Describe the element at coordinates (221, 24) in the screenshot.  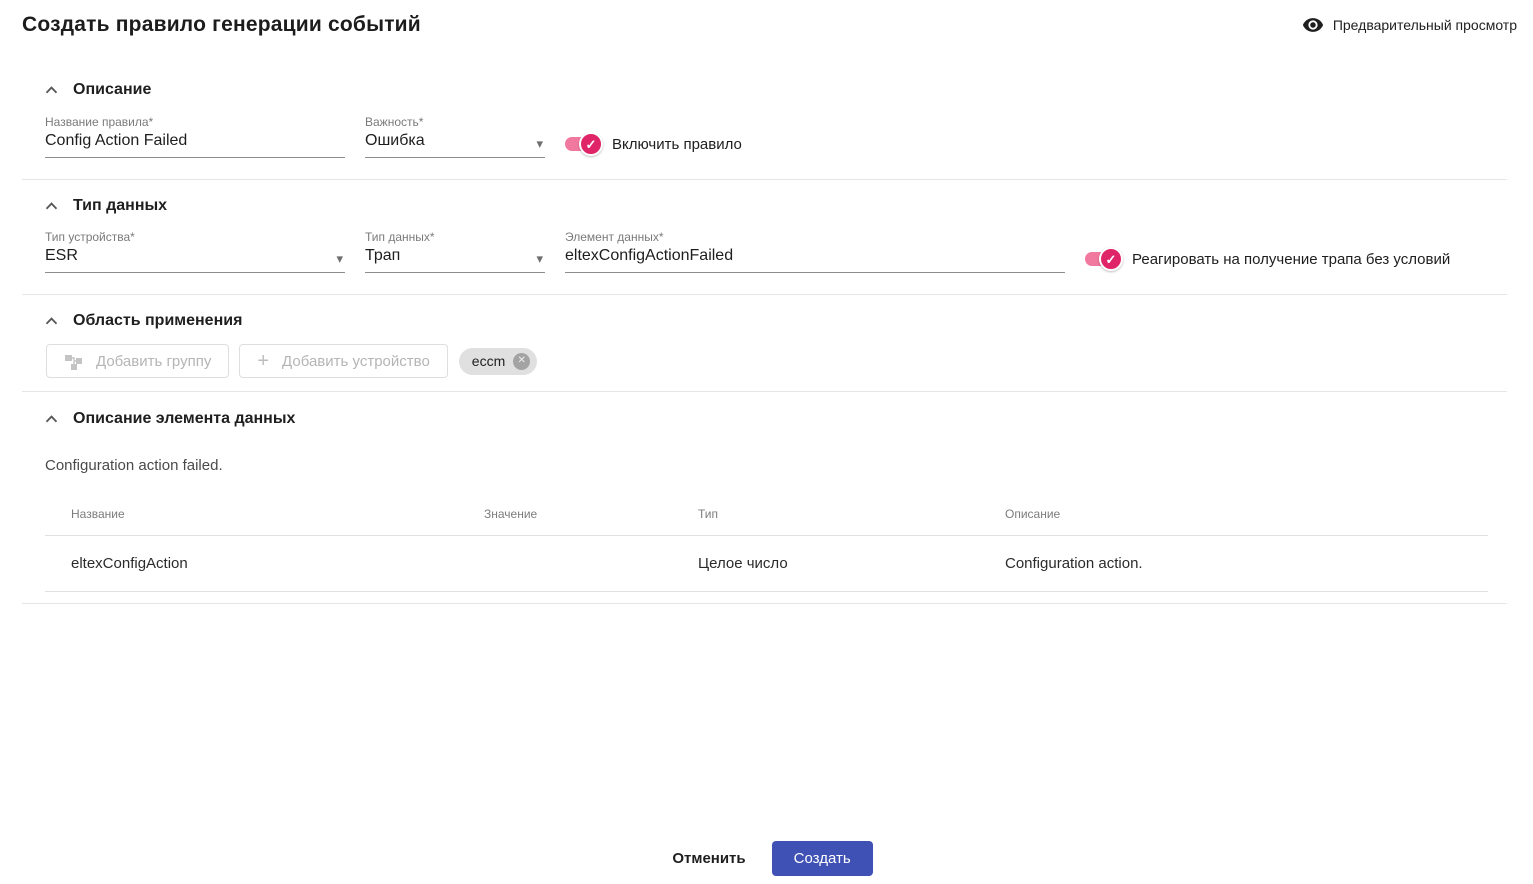
I see `page-title: Создать правило генерации событий` at that location.